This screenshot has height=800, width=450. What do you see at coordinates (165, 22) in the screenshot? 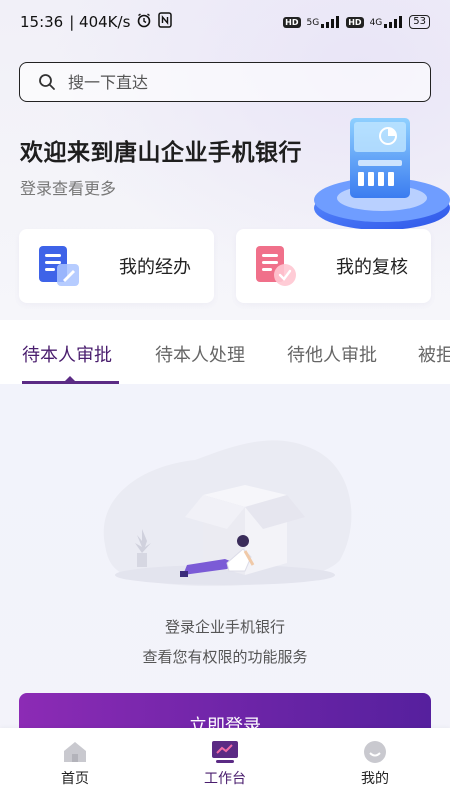
I see `nfc-icon` at bounding box center [165, 22].